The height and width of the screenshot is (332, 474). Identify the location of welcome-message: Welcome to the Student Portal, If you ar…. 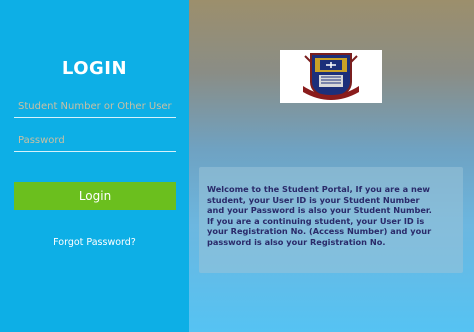
(319, 215).